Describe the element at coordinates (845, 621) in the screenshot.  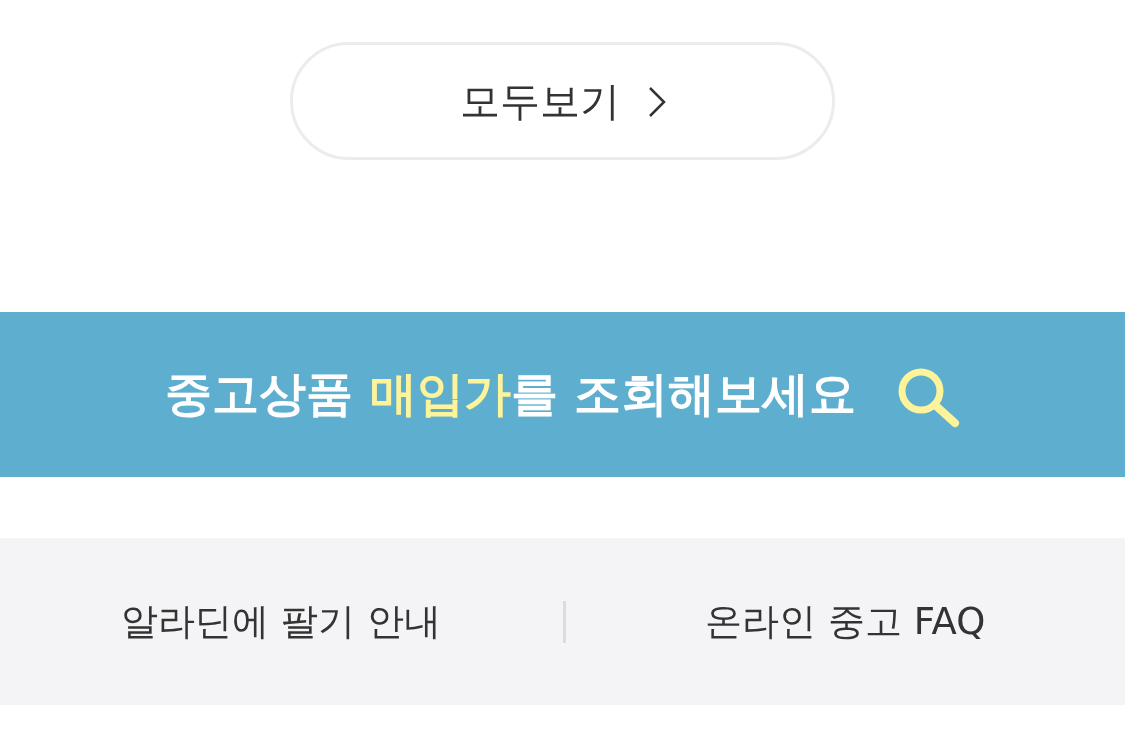
I see `footer-link: 온라인 중고 FAQ` at that location.